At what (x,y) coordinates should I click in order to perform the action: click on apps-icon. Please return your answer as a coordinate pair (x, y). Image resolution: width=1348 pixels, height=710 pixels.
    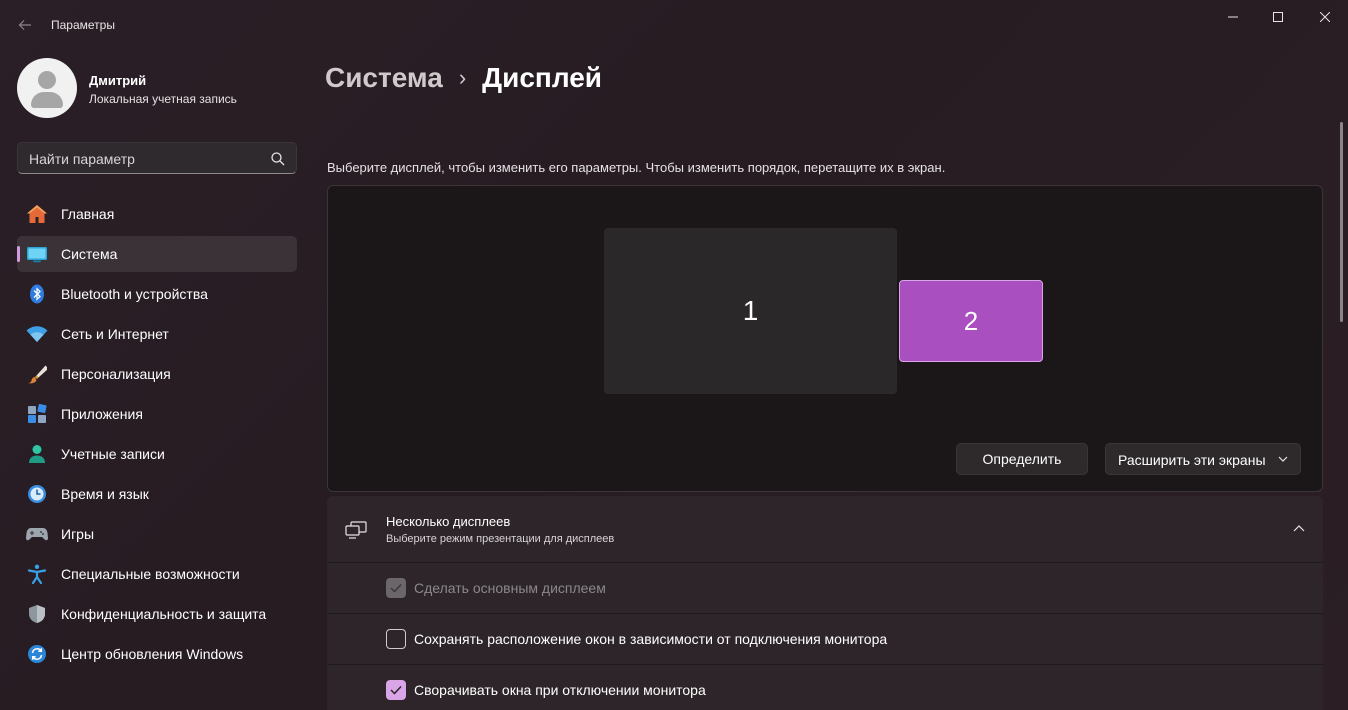
    Looking at the image, I should click on (37, 414).